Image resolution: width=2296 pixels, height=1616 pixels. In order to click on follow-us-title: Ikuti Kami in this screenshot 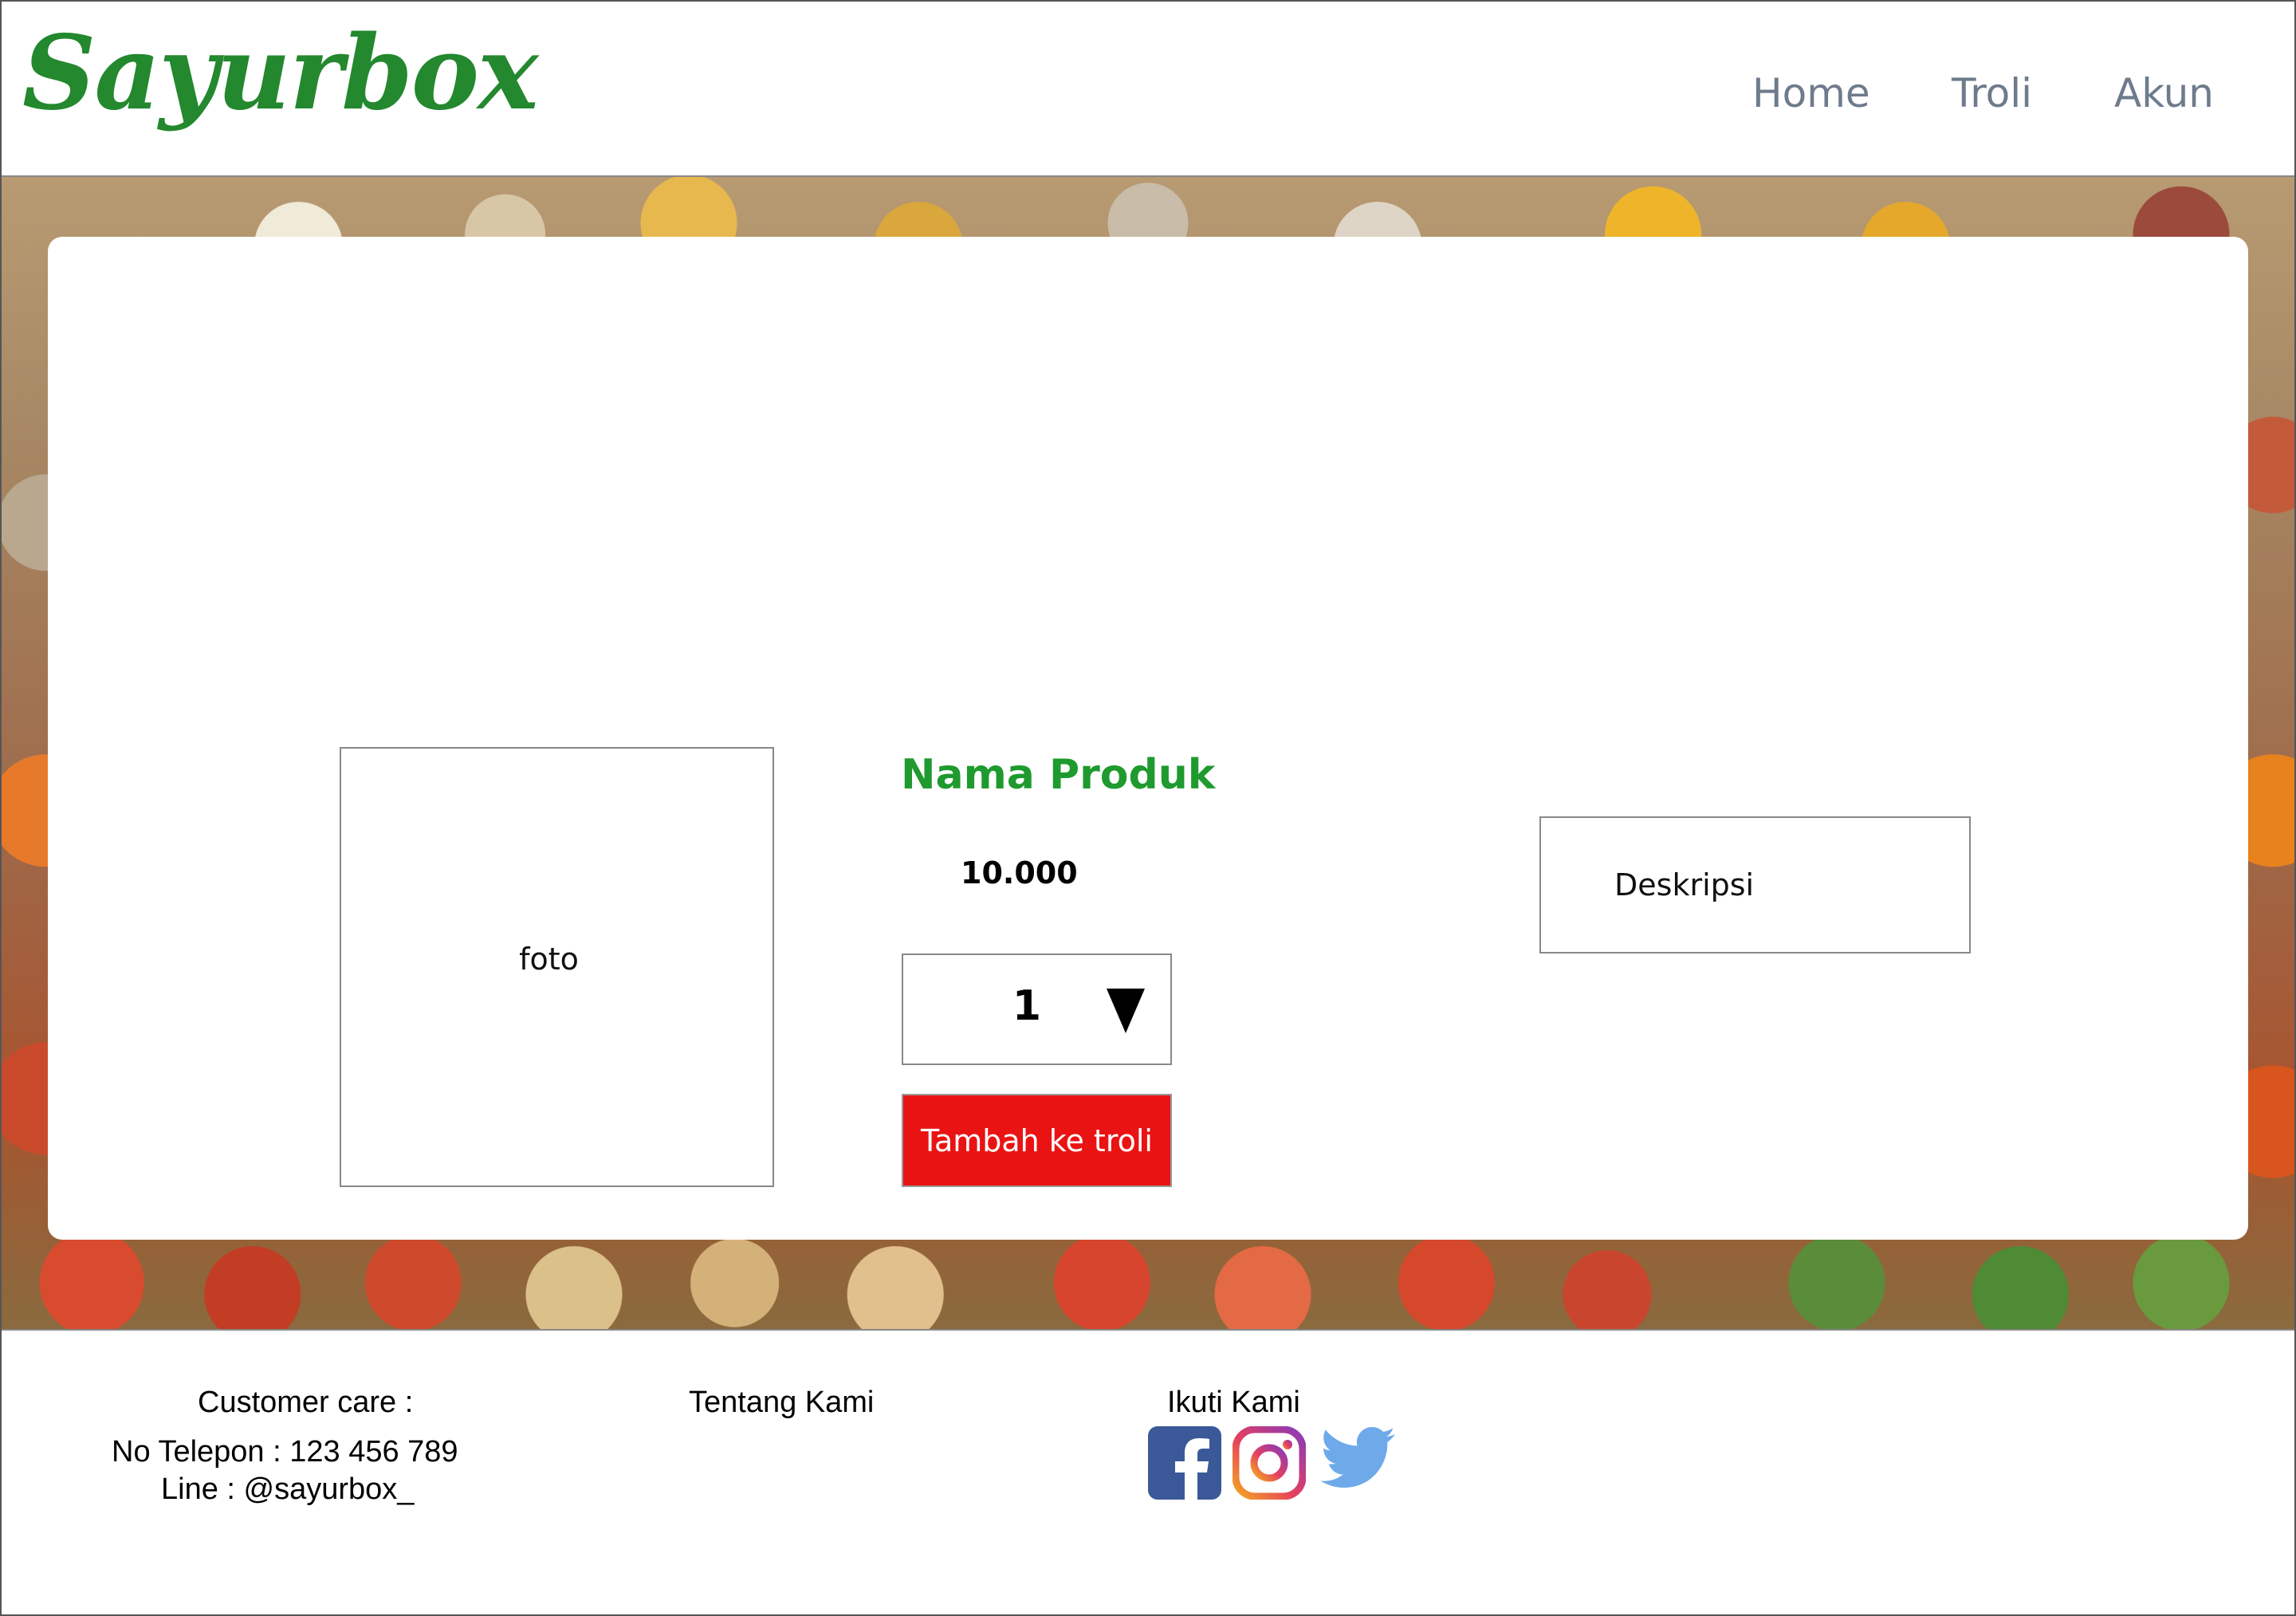, I will do `click(1233, 1402)`.